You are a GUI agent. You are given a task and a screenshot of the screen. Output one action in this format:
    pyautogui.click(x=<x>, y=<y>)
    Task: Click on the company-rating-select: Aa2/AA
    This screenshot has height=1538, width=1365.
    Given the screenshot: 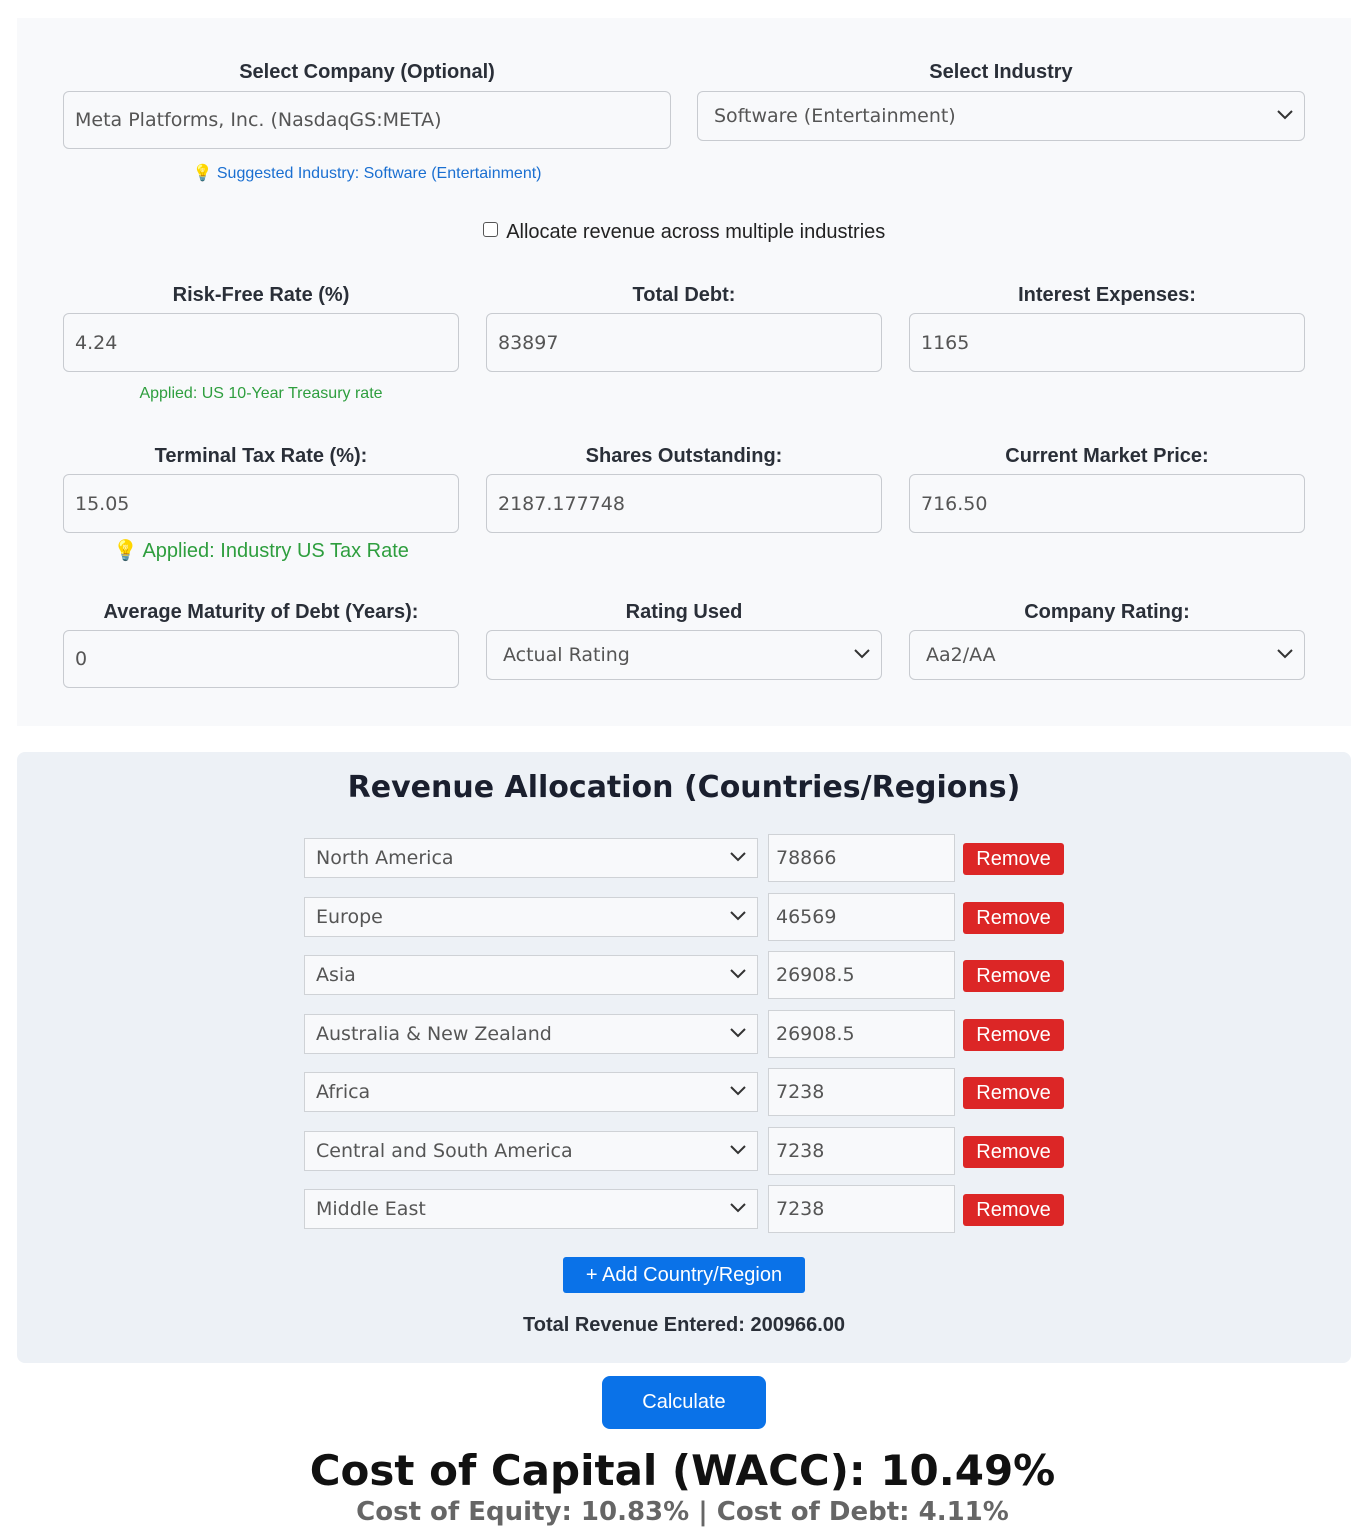 What is the action you would take?
    pyautogui.click(x=1107, y=655)
    